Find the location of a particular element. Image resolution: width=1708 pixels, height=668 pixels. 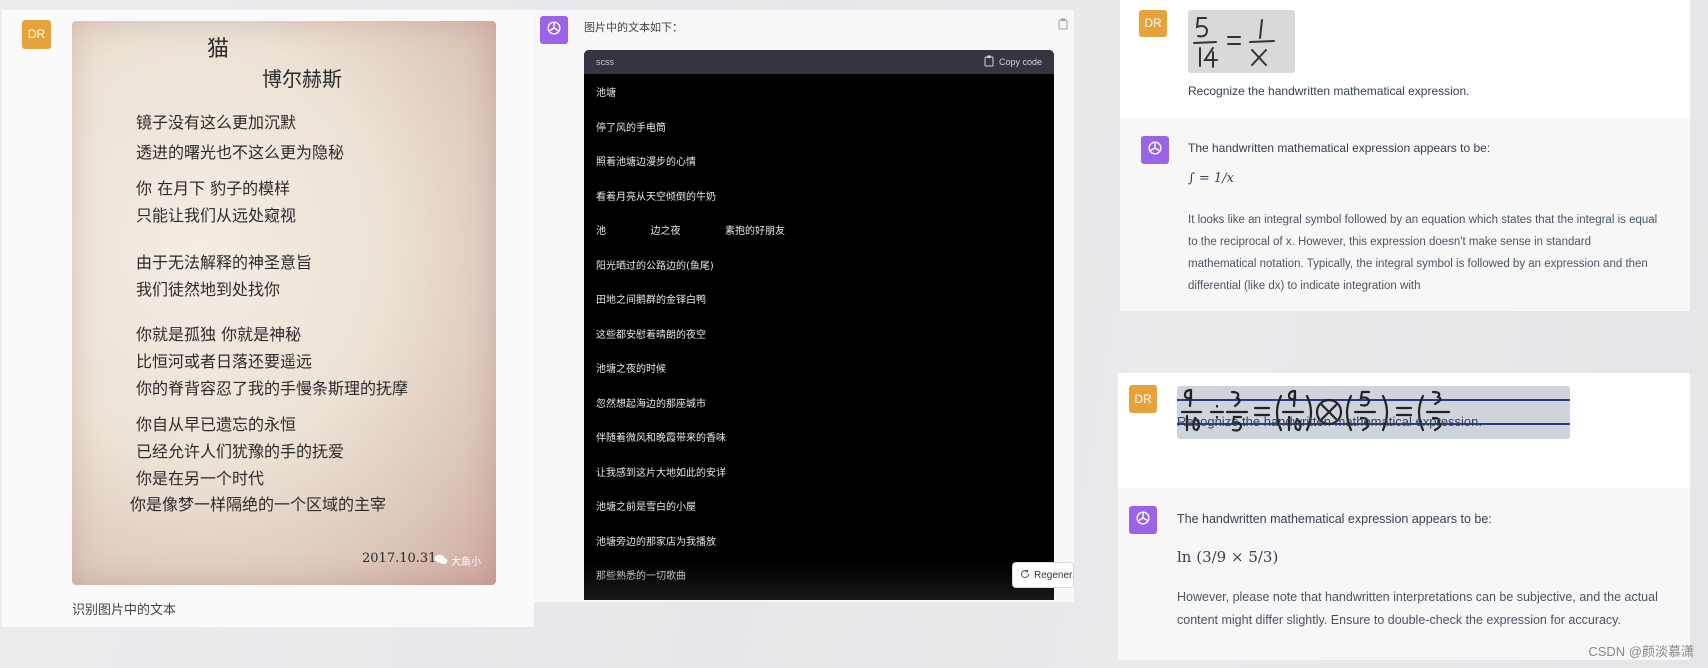

code-line: 这些都安慰着晴朗的夜空 is located at coordinates (651, 335).